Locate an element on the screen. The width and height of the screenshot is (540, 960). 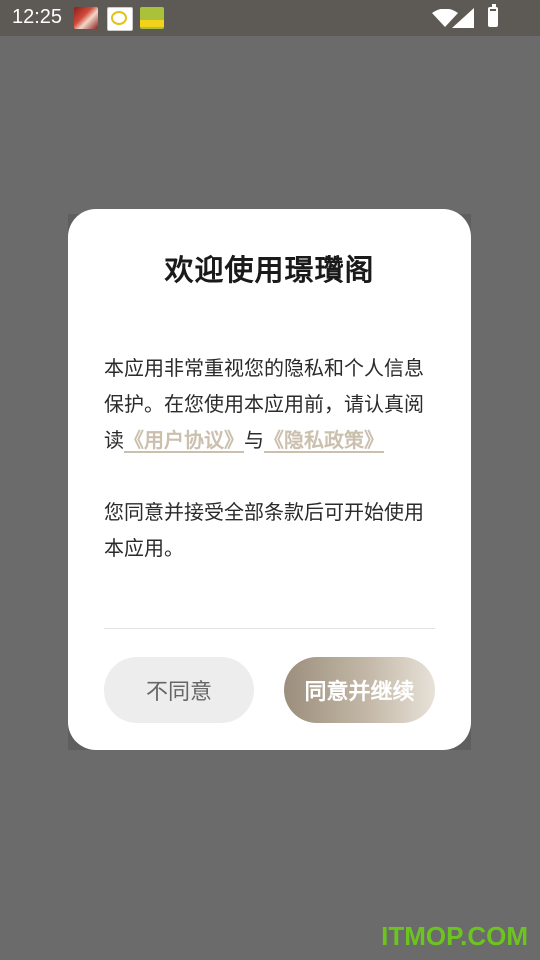
accept-continue-button: 同意并继续 is located at coordinates (359, 690).